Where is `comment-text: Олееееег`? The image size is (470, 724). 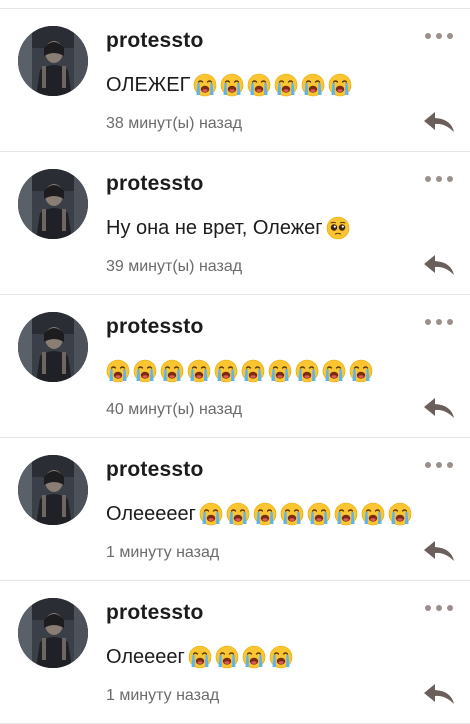 comment-text: Олееееег is located at coordinates (259, 514).